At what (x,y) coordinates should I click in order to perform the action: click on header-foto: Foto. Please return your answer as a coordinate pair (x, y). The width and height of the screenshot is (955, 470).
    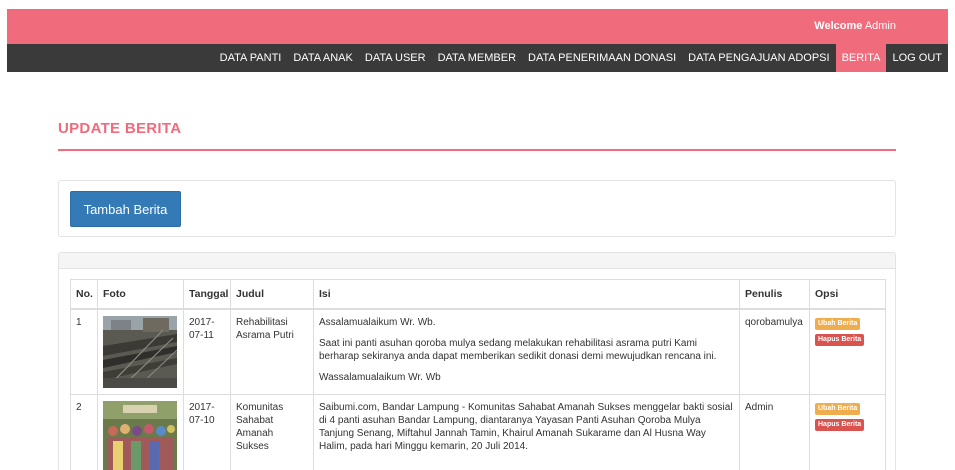
    Looking at the image, I should click on (140, 294).